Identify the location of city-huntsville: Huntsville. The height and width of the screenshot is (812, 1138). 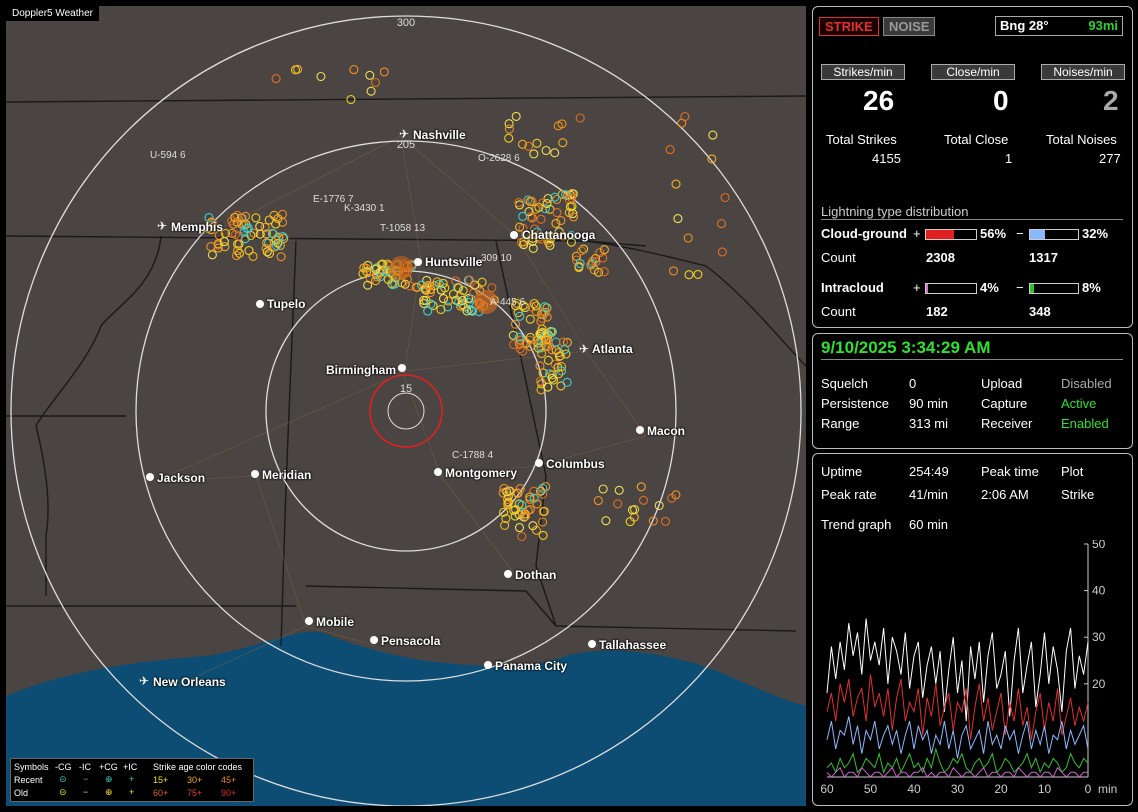
(454, 262).